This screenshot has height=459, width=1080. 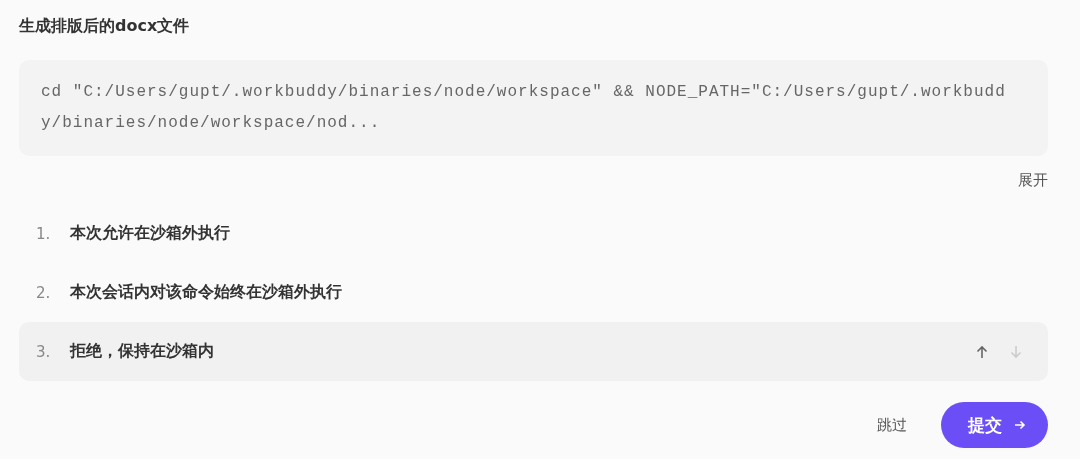 I want to click on option-label: 本次允许在沙箱外执行, so click(x=150, y=233).